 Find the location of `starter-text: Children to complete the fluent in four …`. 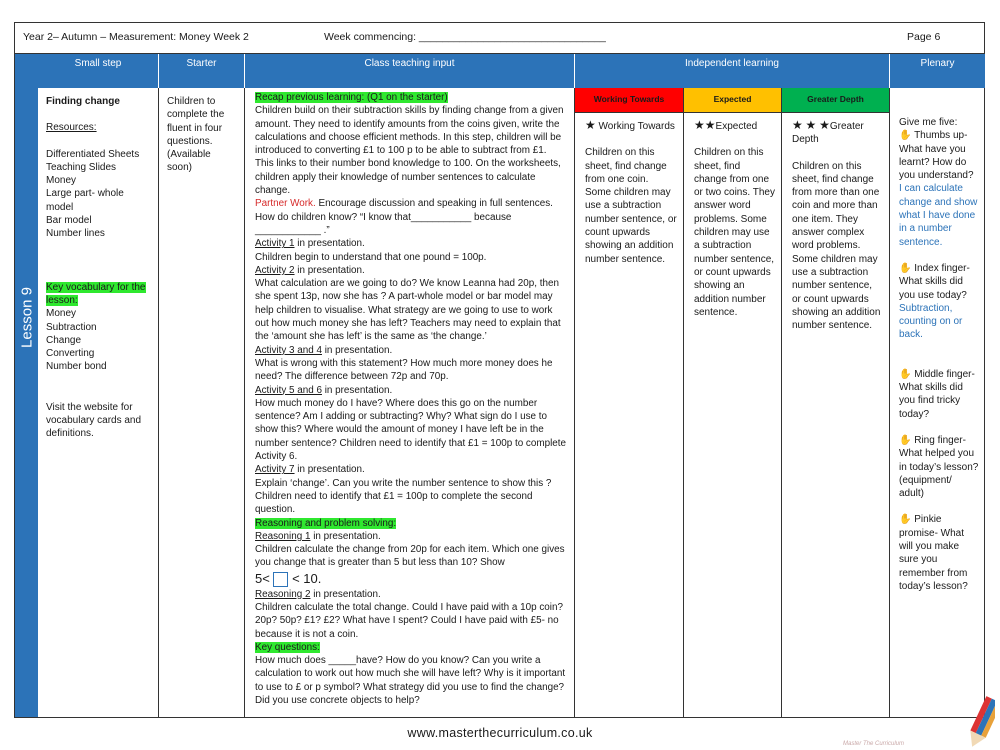

starter-text: Children to complete the fluent in four … is located at coordinates (196, 135).